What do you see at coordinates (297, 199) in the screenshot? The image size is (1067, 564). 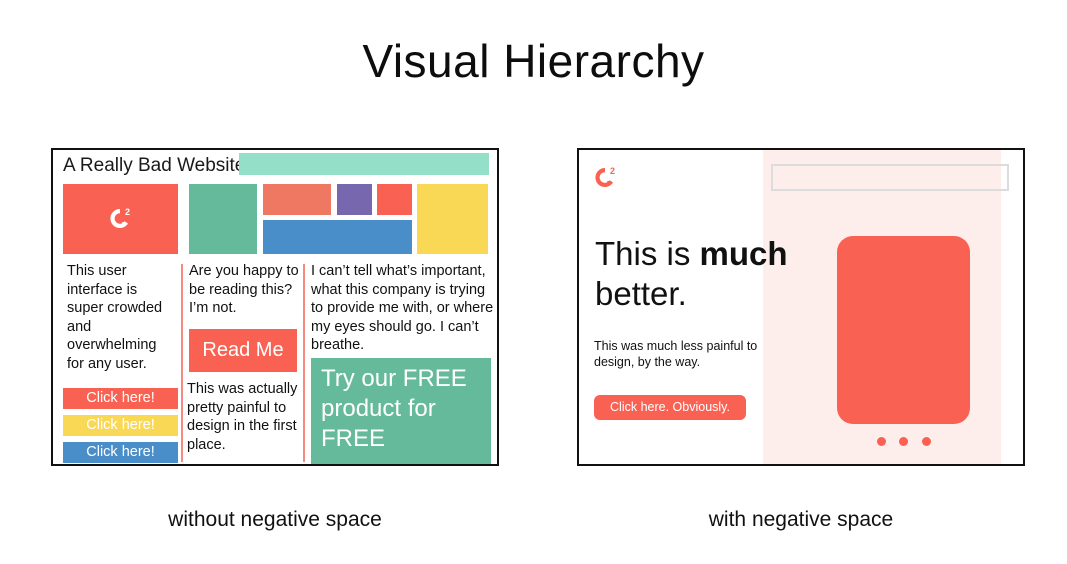 I see `salmon-block` at bounding box center [297, 199].